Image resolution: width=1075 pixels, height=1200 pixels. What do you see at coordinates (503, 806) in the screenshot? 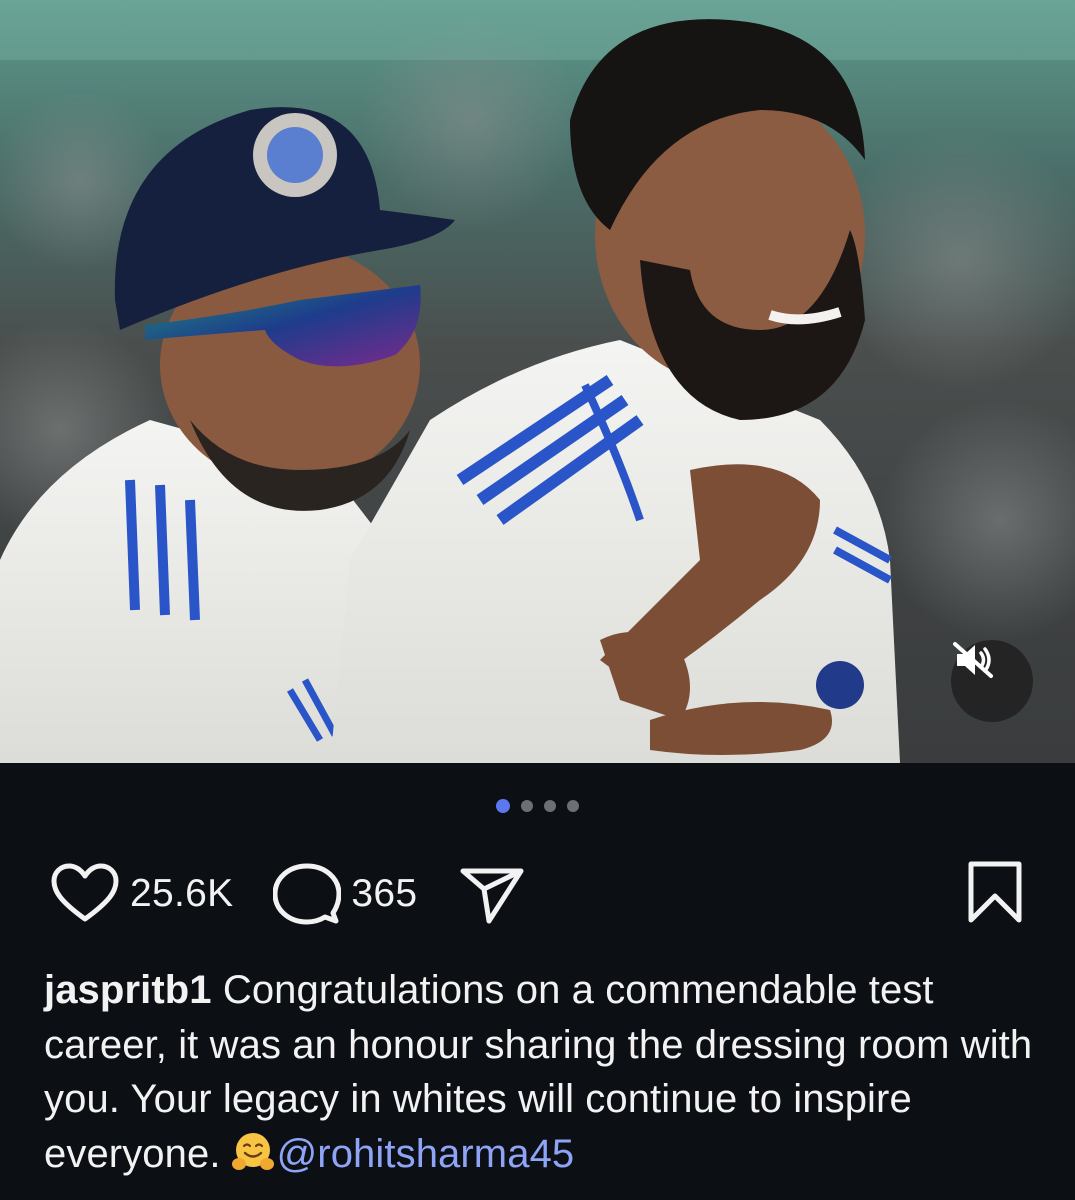
I see `carousel-dot-active` at bounding box center [503, 806].